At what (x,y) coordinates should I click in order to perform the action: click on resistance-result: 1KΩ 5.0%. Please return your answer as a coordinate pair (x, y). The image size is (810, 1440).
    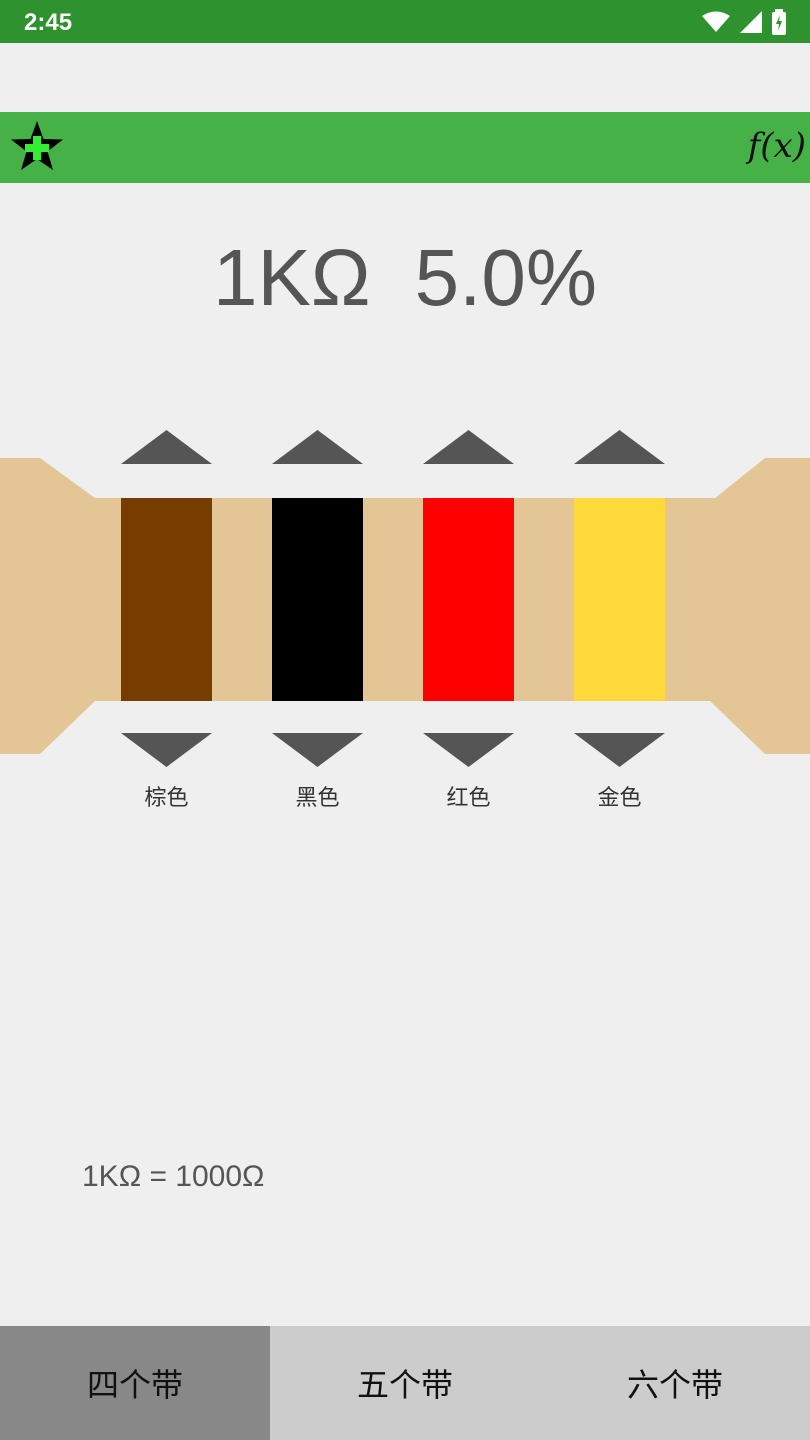
    Looking at the image, I should click on (405, 278).